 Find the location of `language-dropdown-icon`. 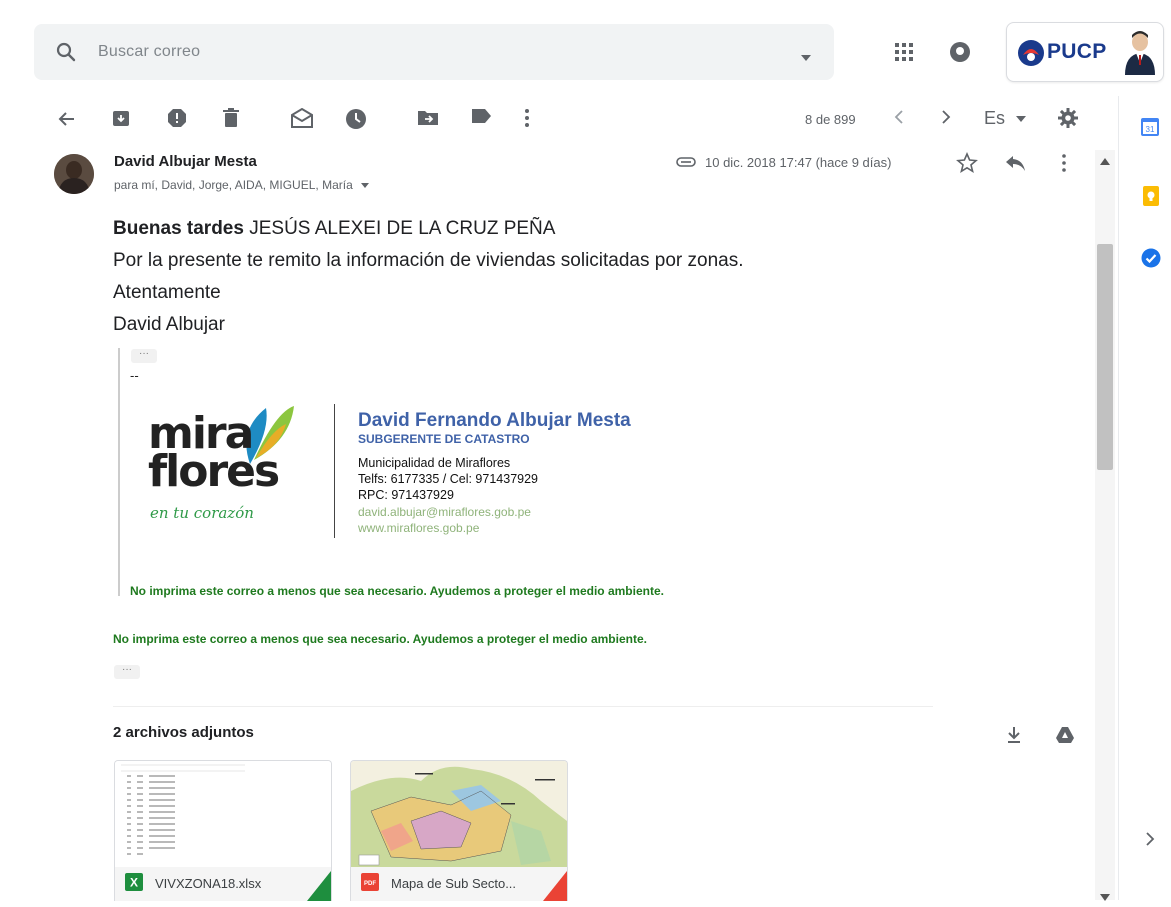

language-dropdown-icon is located at coordinates (1021, 119).